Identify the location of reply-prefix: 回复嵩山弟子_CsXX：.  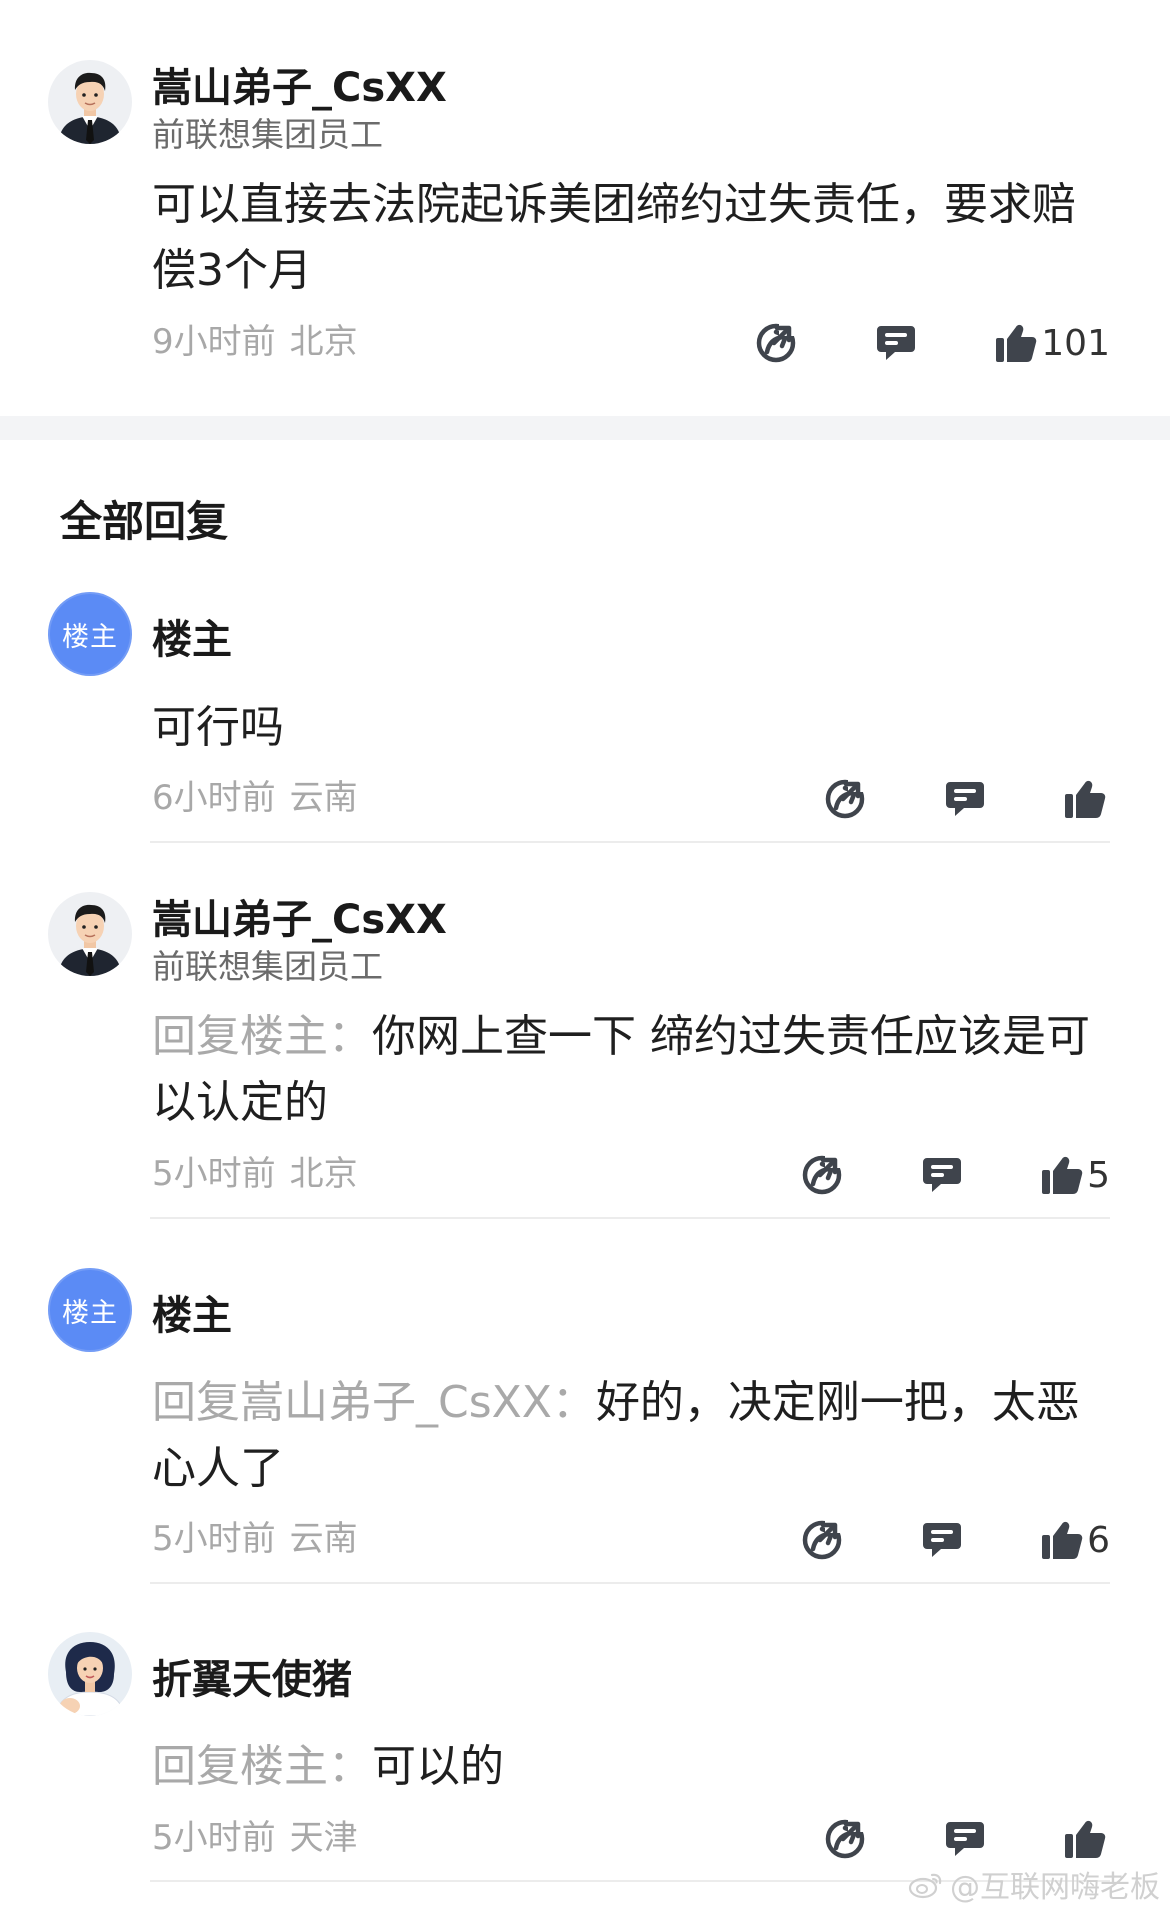
(374, 1402).